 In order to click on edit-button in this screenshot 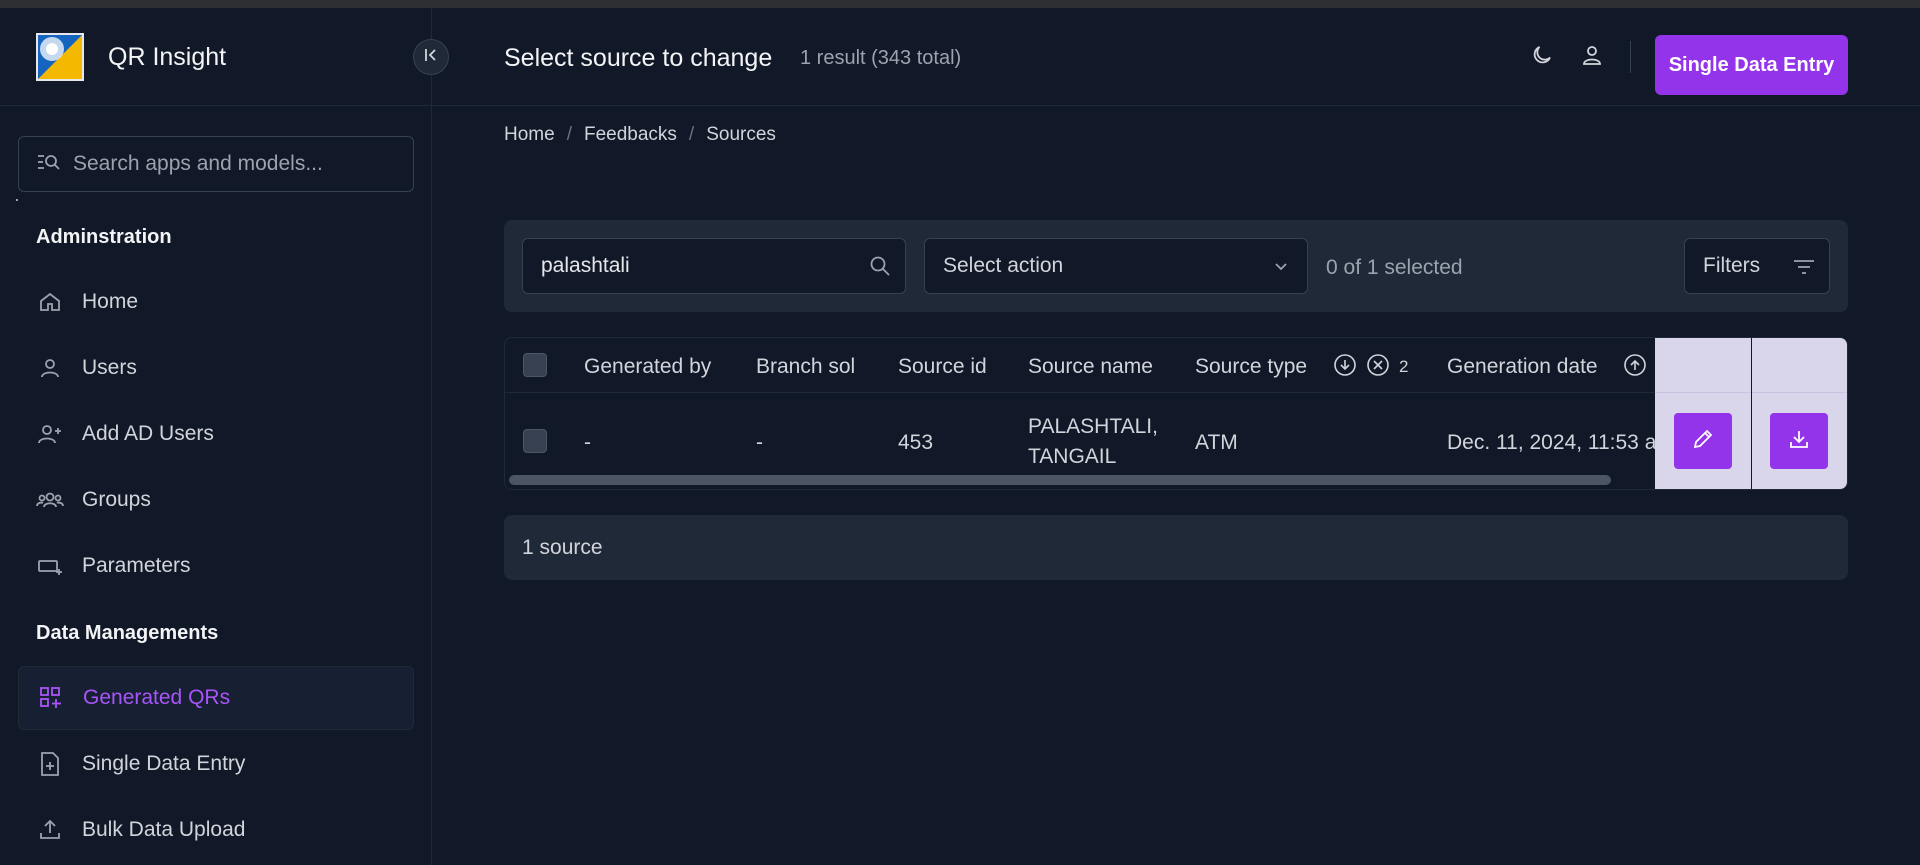, I will do `click(1703, 441)`.